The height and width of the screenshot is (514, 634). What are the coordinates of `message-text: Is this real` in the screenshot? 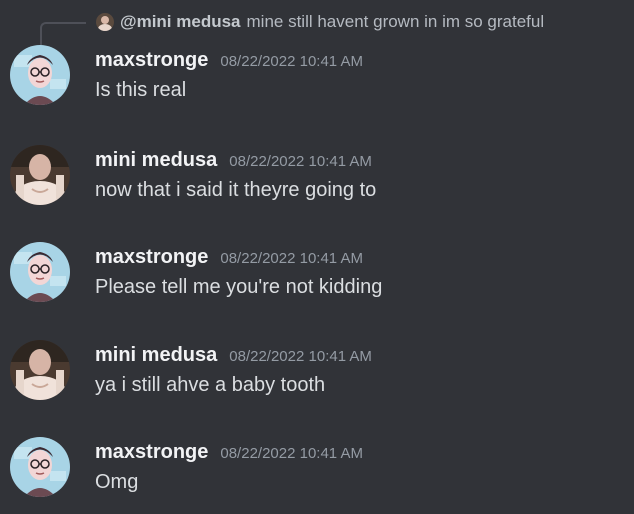 It's located at (141, 90).